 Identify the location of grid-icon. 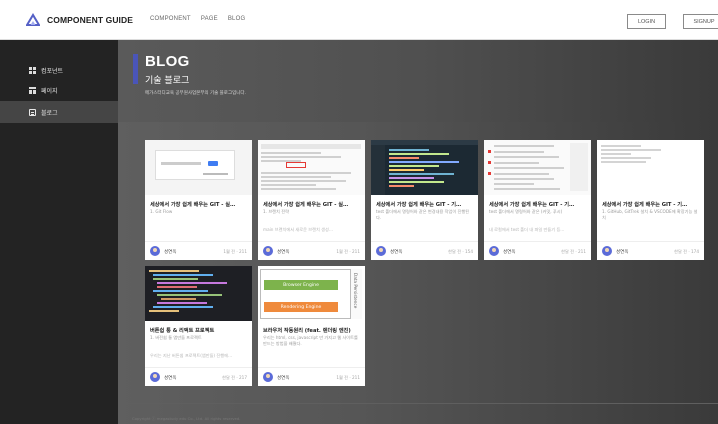
(32, 70).